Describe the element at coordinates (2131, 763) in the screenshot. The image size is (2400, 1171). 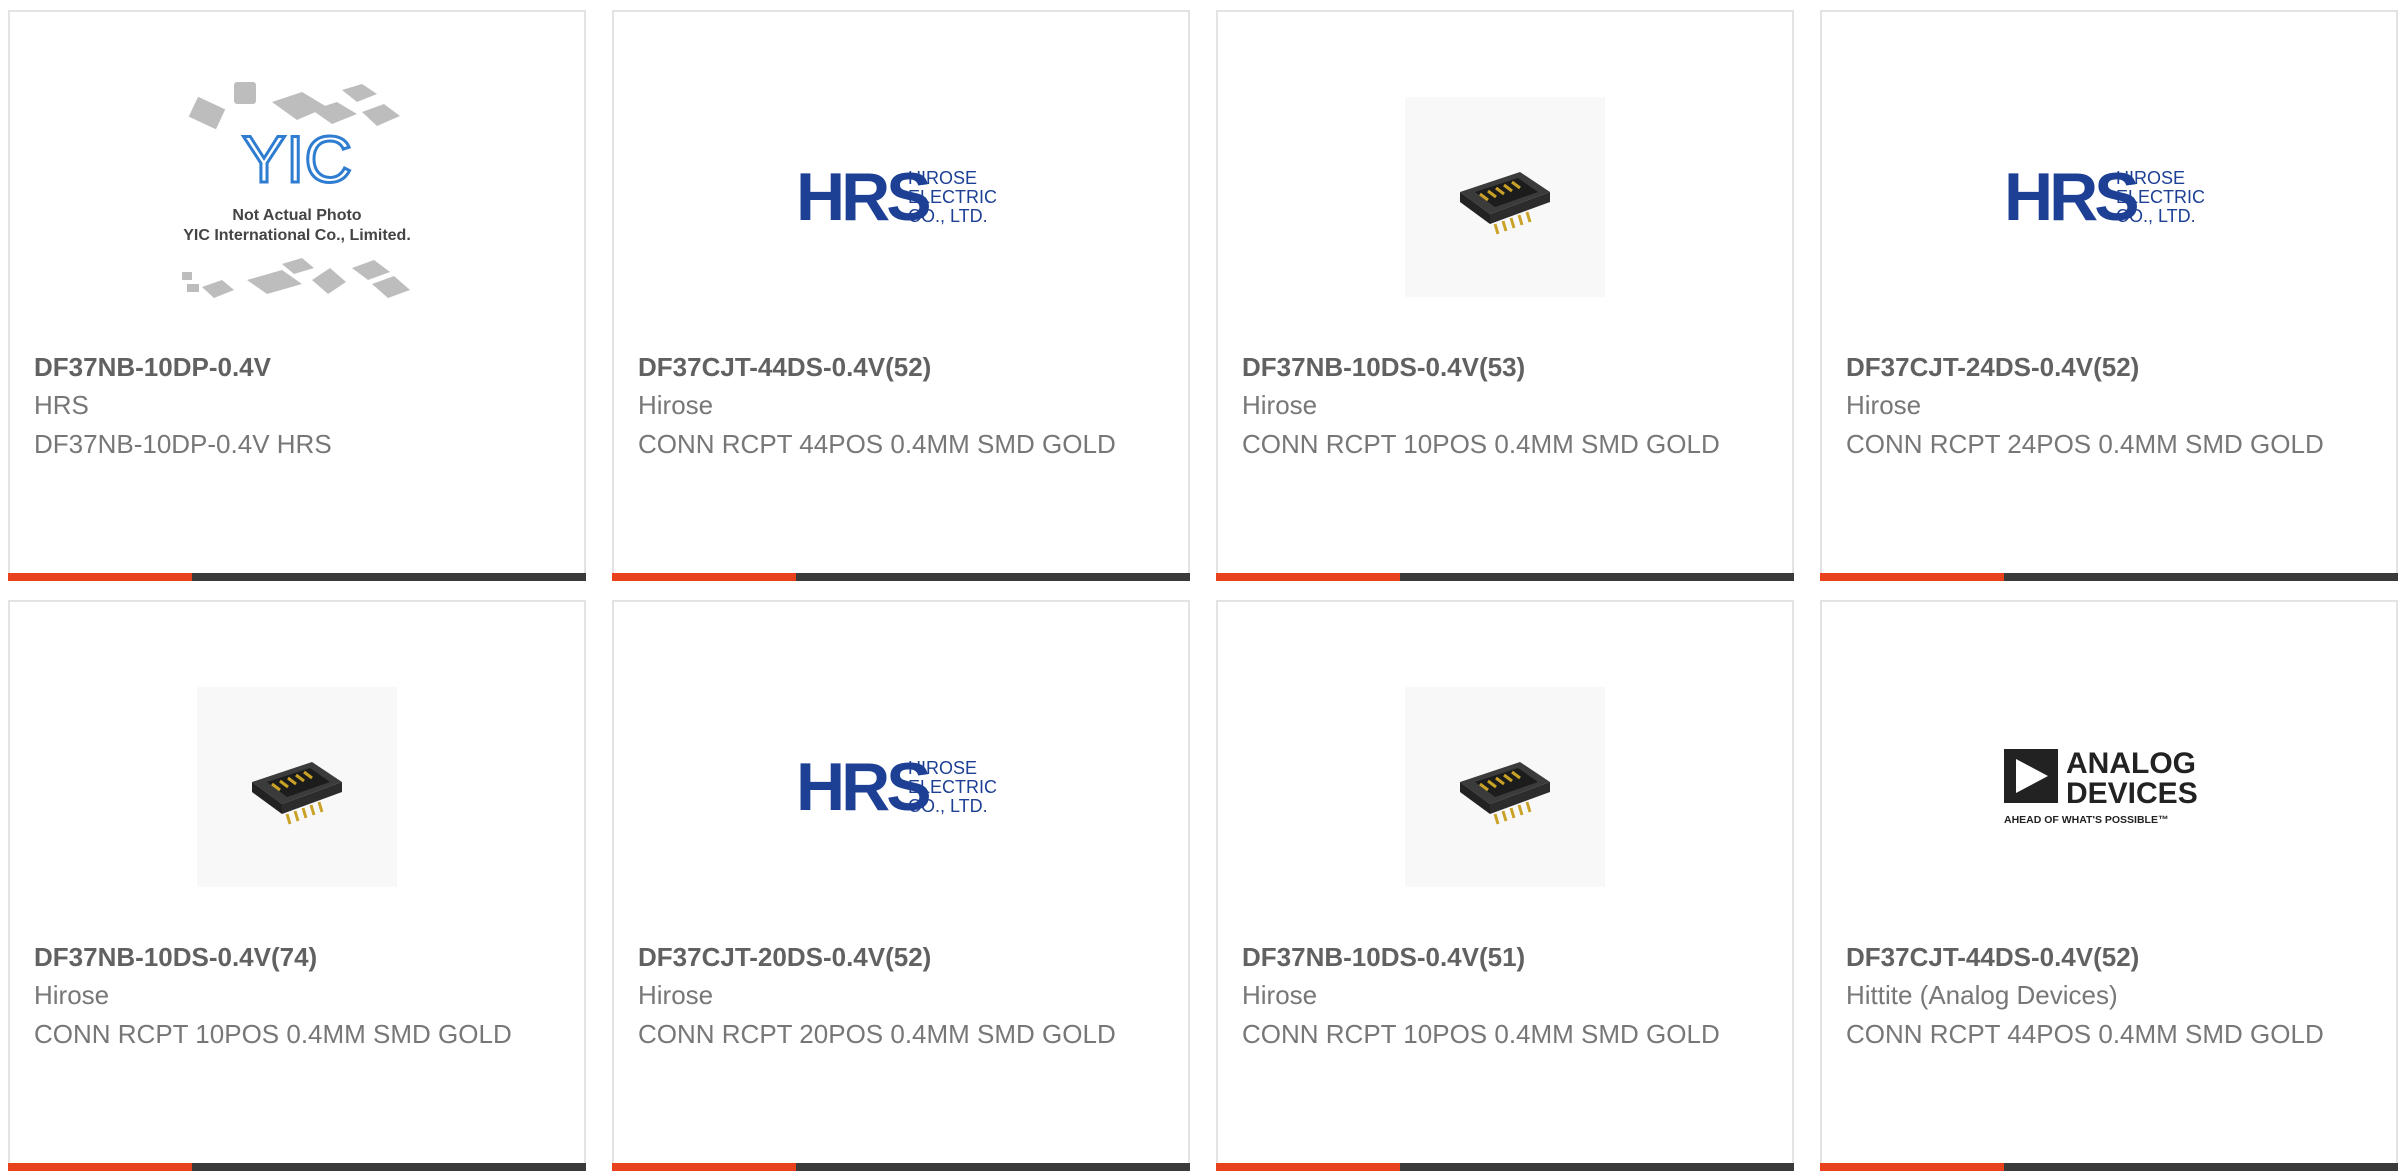
I see `svg-text: ANALOG` at that location.